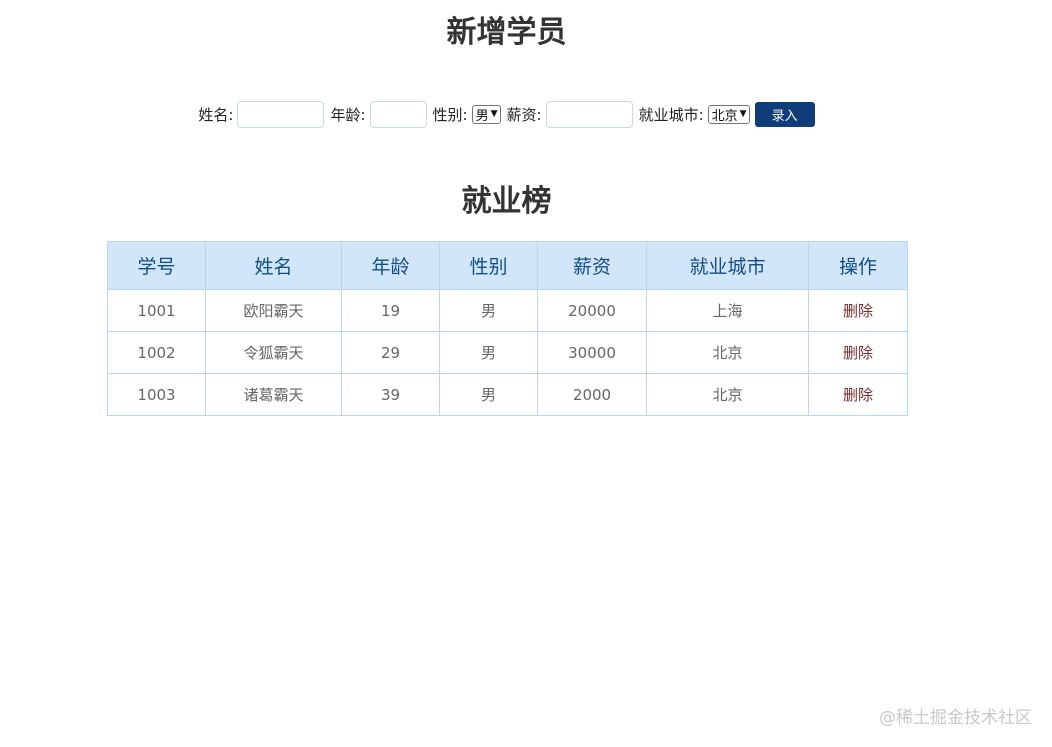 The width and height of the screenshot is (1052, 747). What do you see at coordinates (592, 265) in the screenshot?
I see `column-header-salary: 薪资` at bounding box center [592, 265].